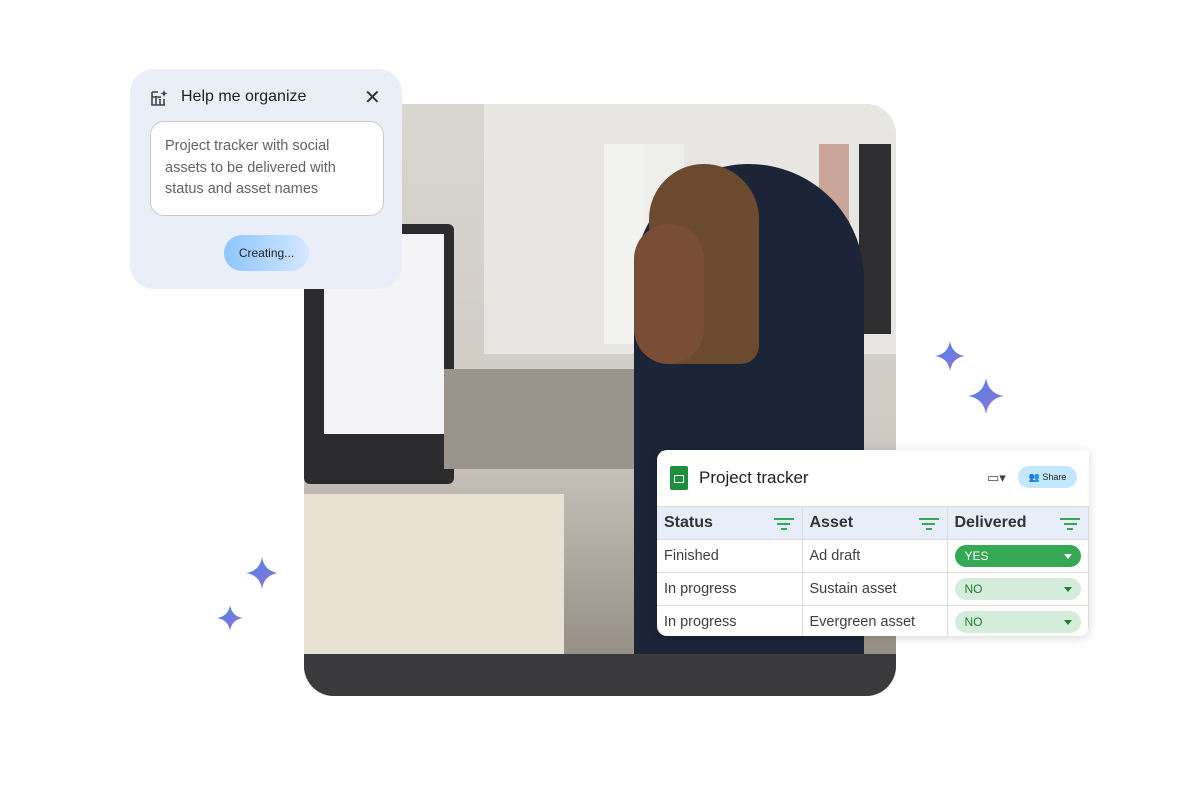 The height and width of the screenshot is (800, 1200). I want to click on people-icon: 👥, so click(1034, 477).